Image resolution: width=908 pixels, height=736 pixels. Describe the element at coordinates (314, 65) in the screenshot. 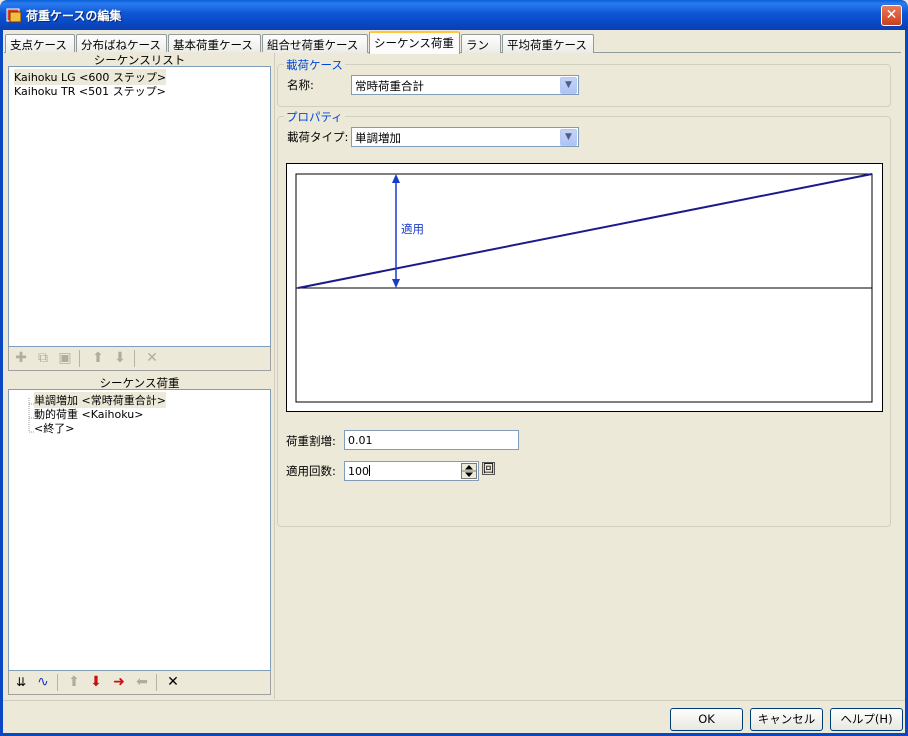

I see `load-case-group-title: 載荷ケース` at that location.